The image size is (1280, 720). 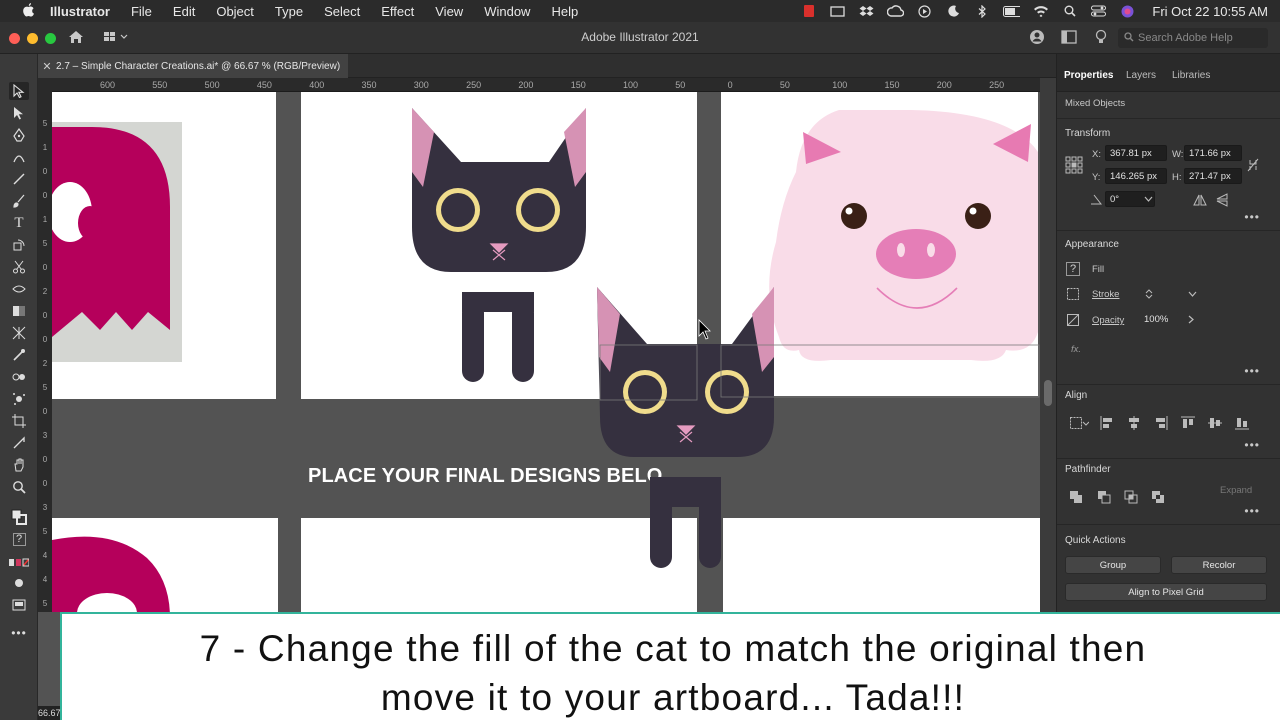 I want to click on eyedropper-tool-icon, so click(x=19, y=355).